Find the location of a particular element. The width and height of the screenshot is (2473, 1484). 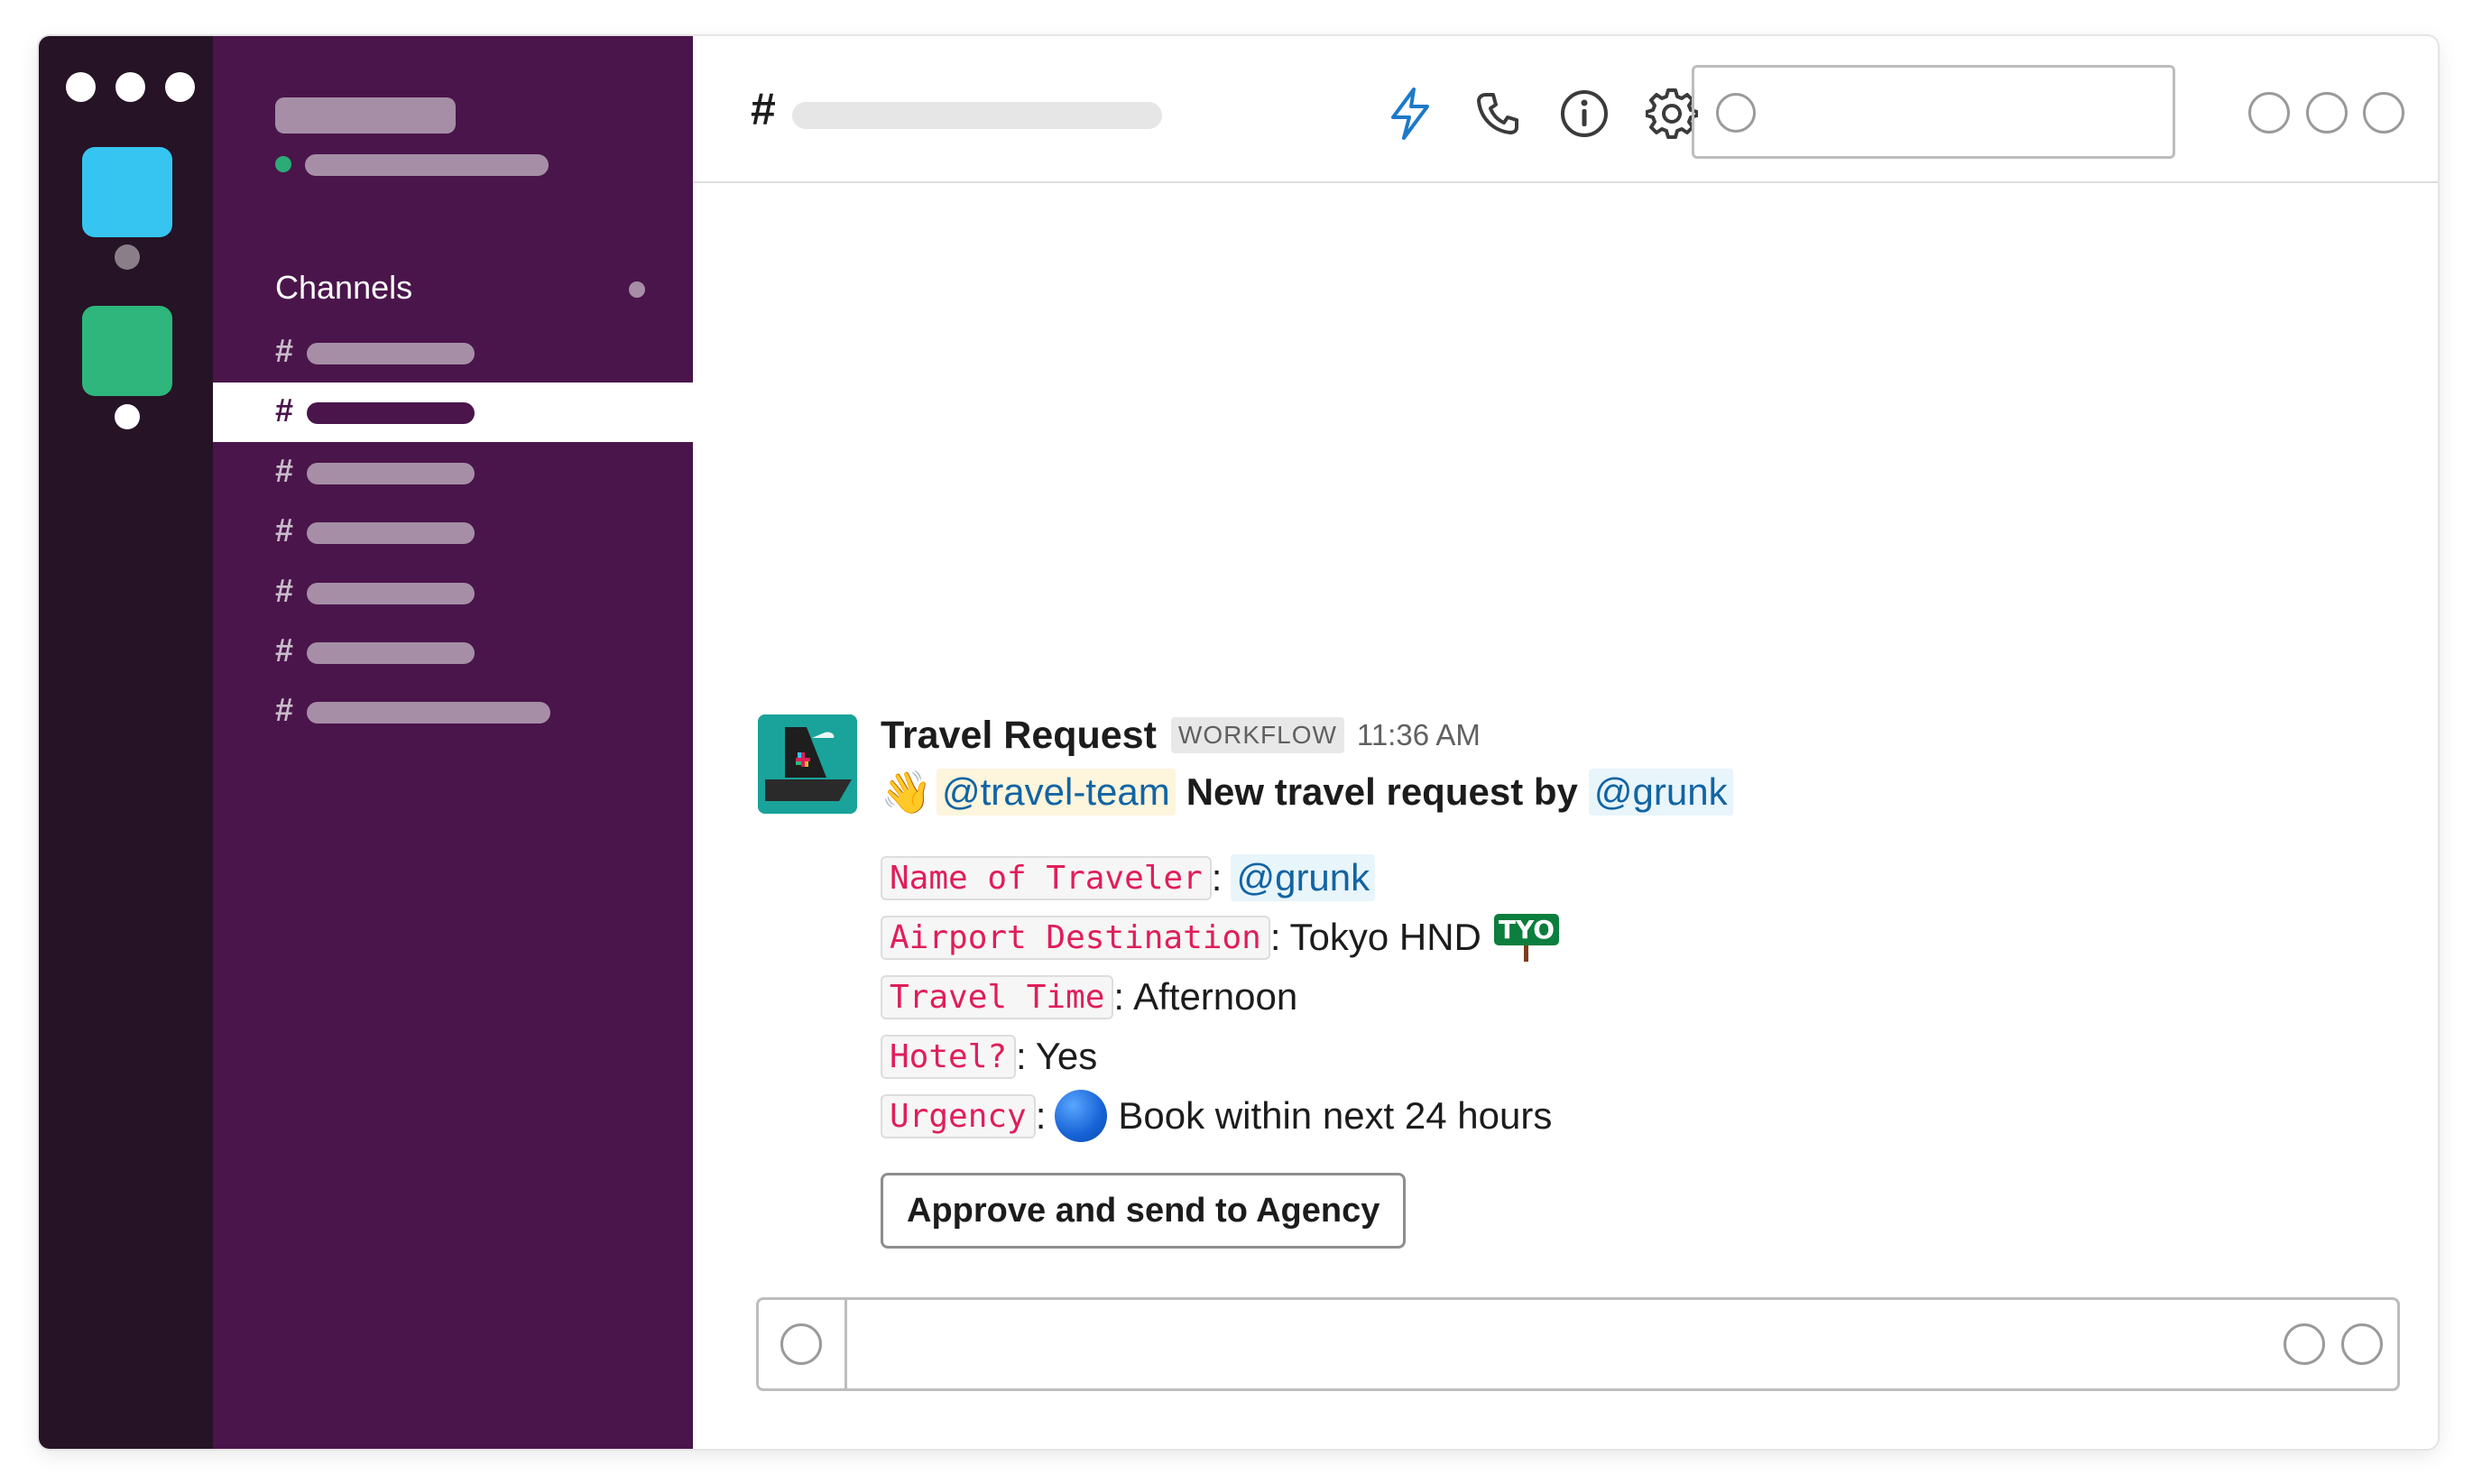

user-name-placeholder is located at coordinates (427, 165).